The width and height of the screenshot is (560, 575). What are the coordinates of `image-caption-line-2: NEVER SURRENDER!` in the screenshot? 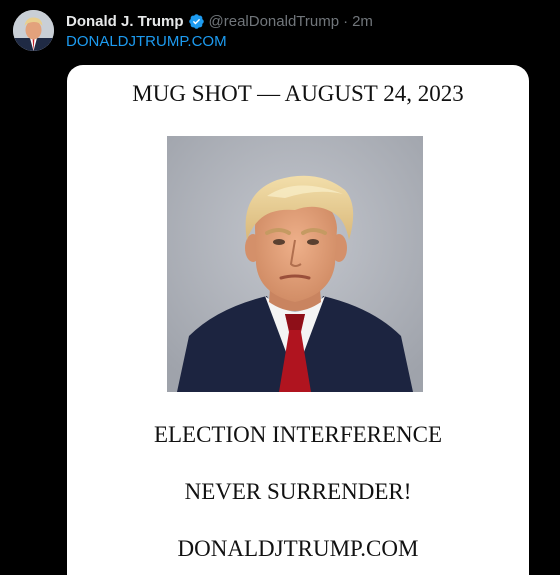 It's located at (298, 491).